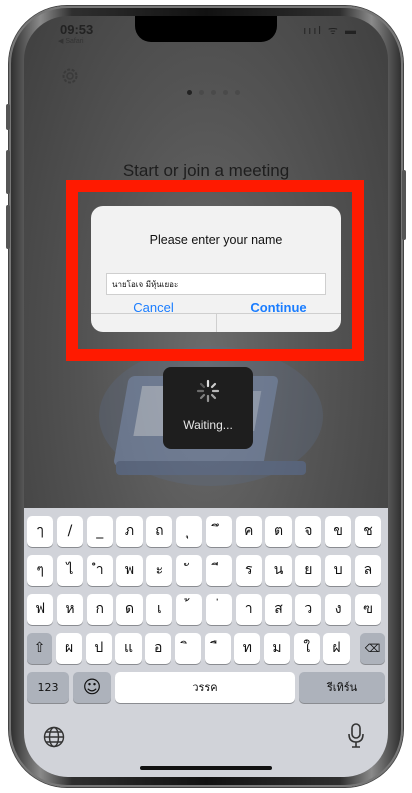  Describe the element at coordinates (159, 609) in the screenshot. I see `keyboard-key: เ` at that location.